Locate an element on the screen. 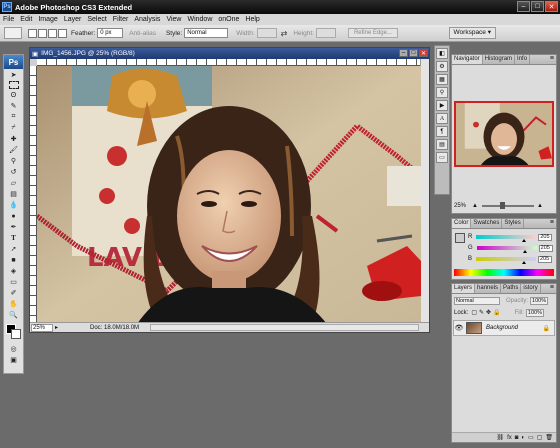 This screenshot has height=448, width=560. eyedropper-tool-icon: ✐ is located at coordinates (13, 293).